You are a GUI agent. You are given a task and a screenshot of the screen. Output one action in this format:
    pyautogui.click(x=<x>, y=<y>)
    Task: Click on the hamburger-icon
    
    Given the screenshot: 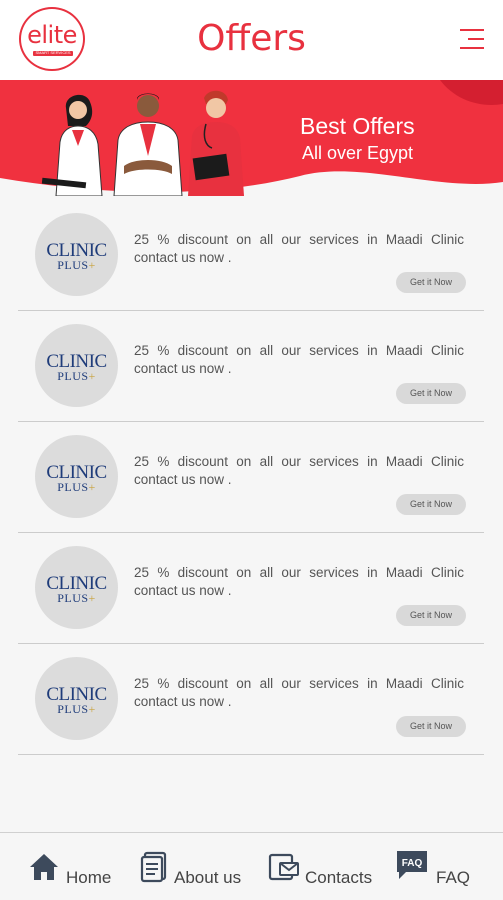 What is the action you would take?
    pyautogui.click(x=471, y=39)
    